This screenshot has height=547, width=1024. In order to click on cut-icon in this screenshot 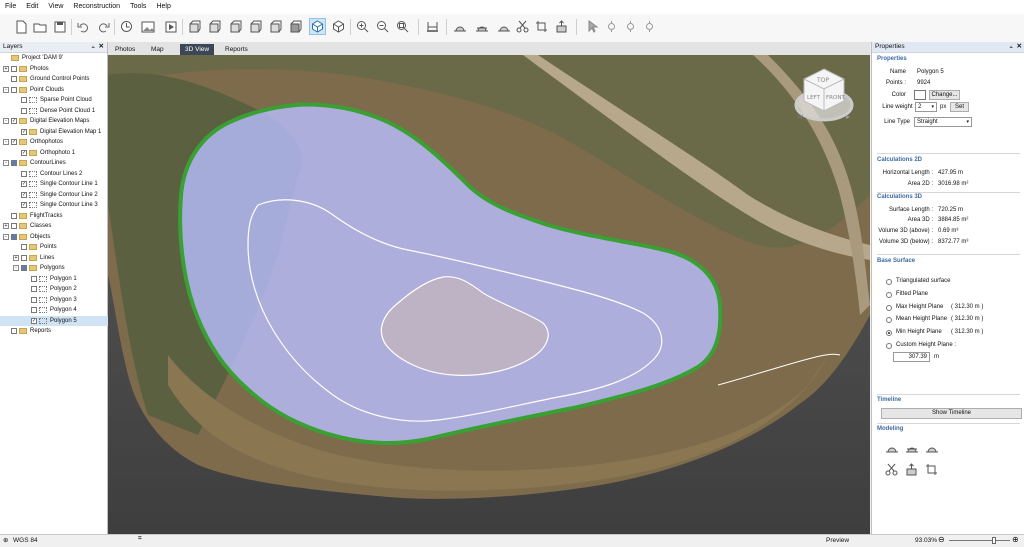, I will do `click(522, 26)`.